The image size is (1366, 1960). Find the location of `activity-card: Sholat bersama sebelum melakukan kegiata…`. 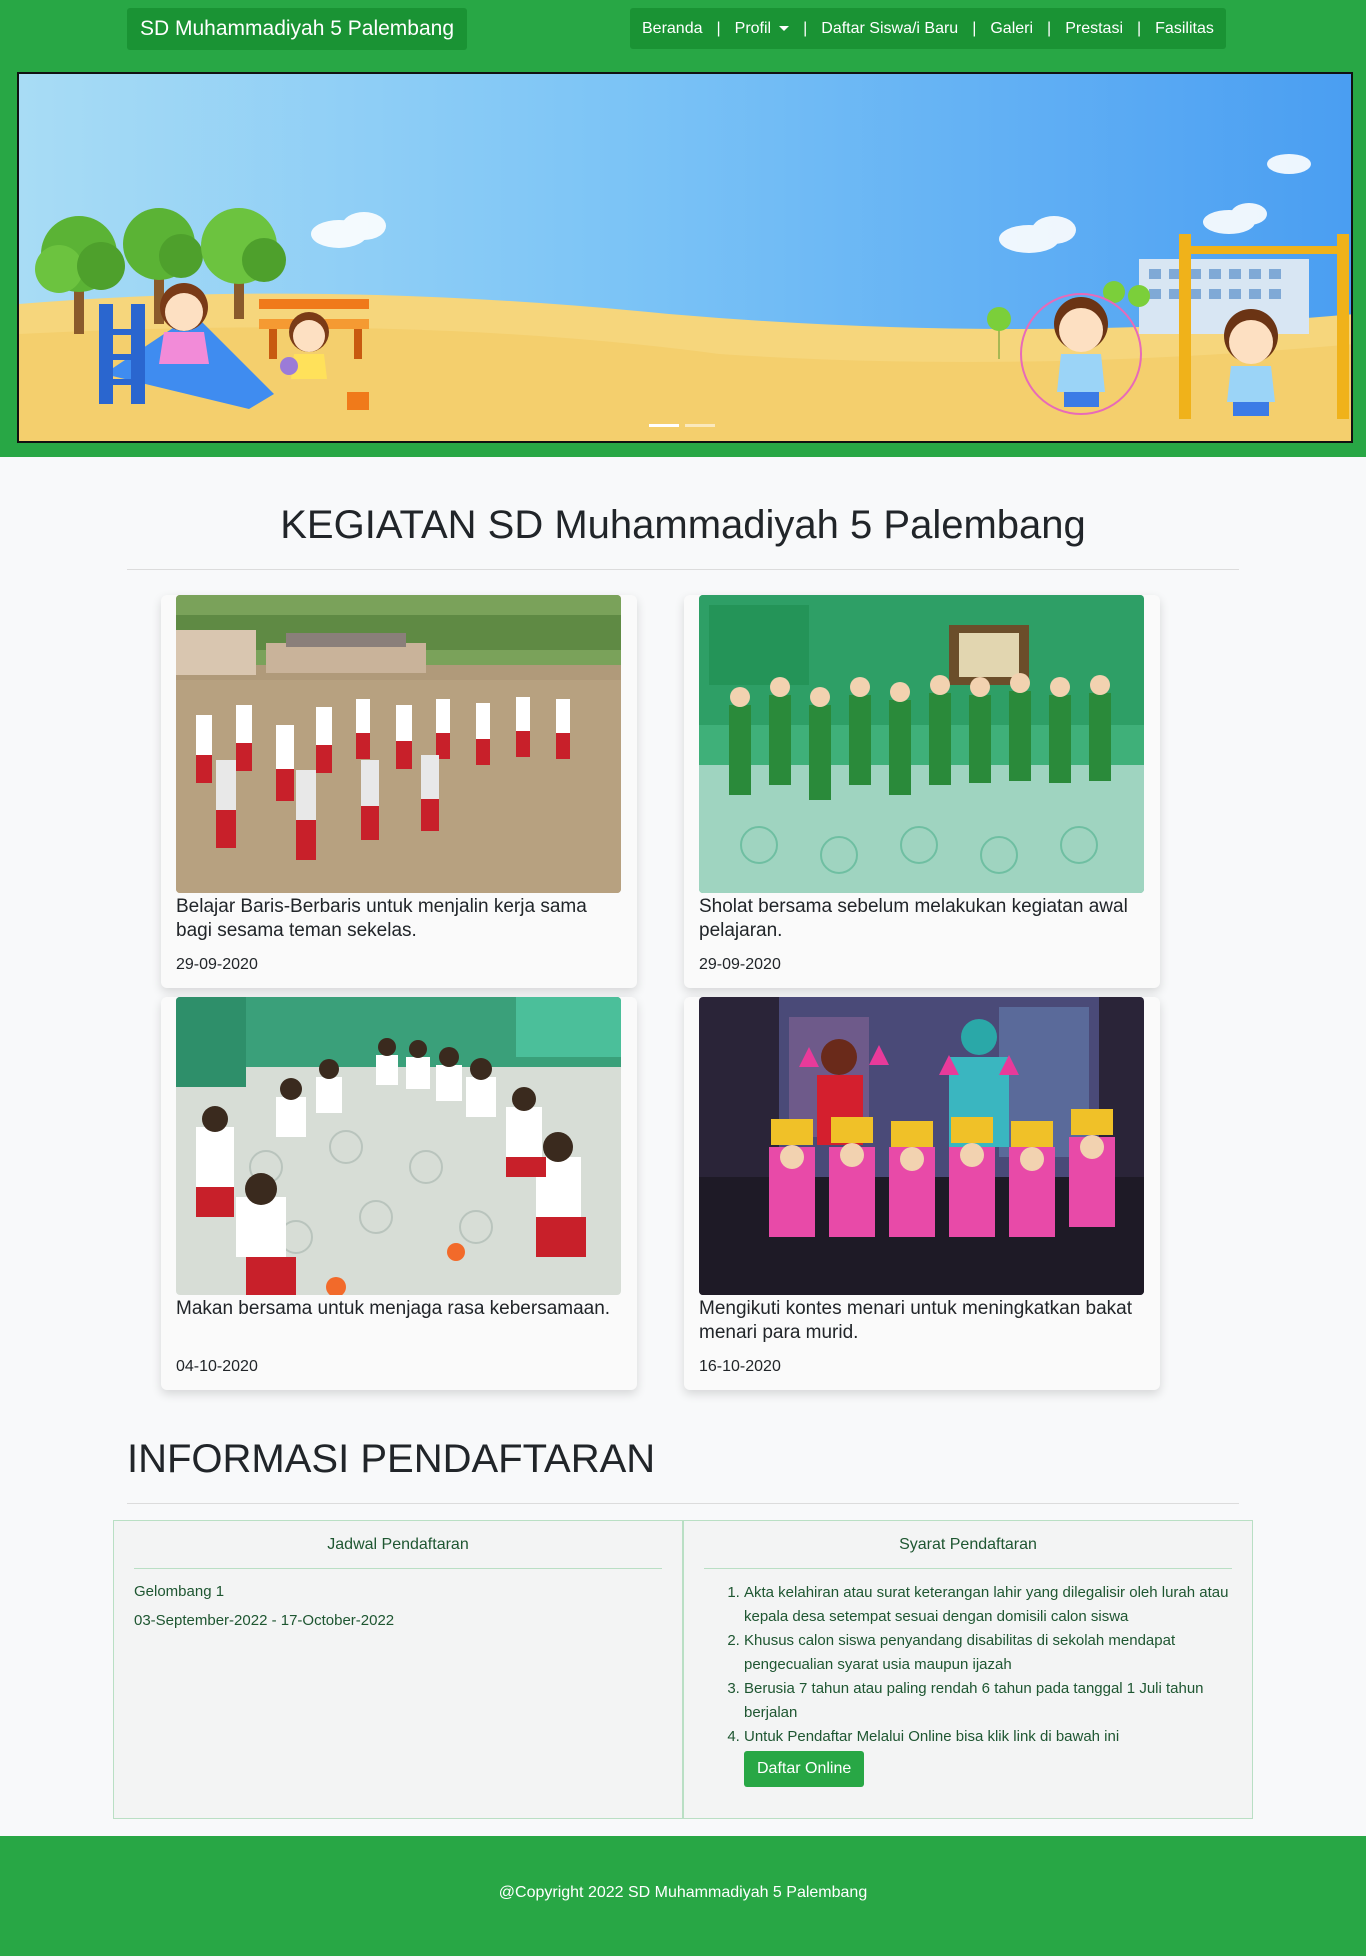

activity-card: Sholat bersama sebelum melakukan kegiata… is located at coordinates (922, 791).